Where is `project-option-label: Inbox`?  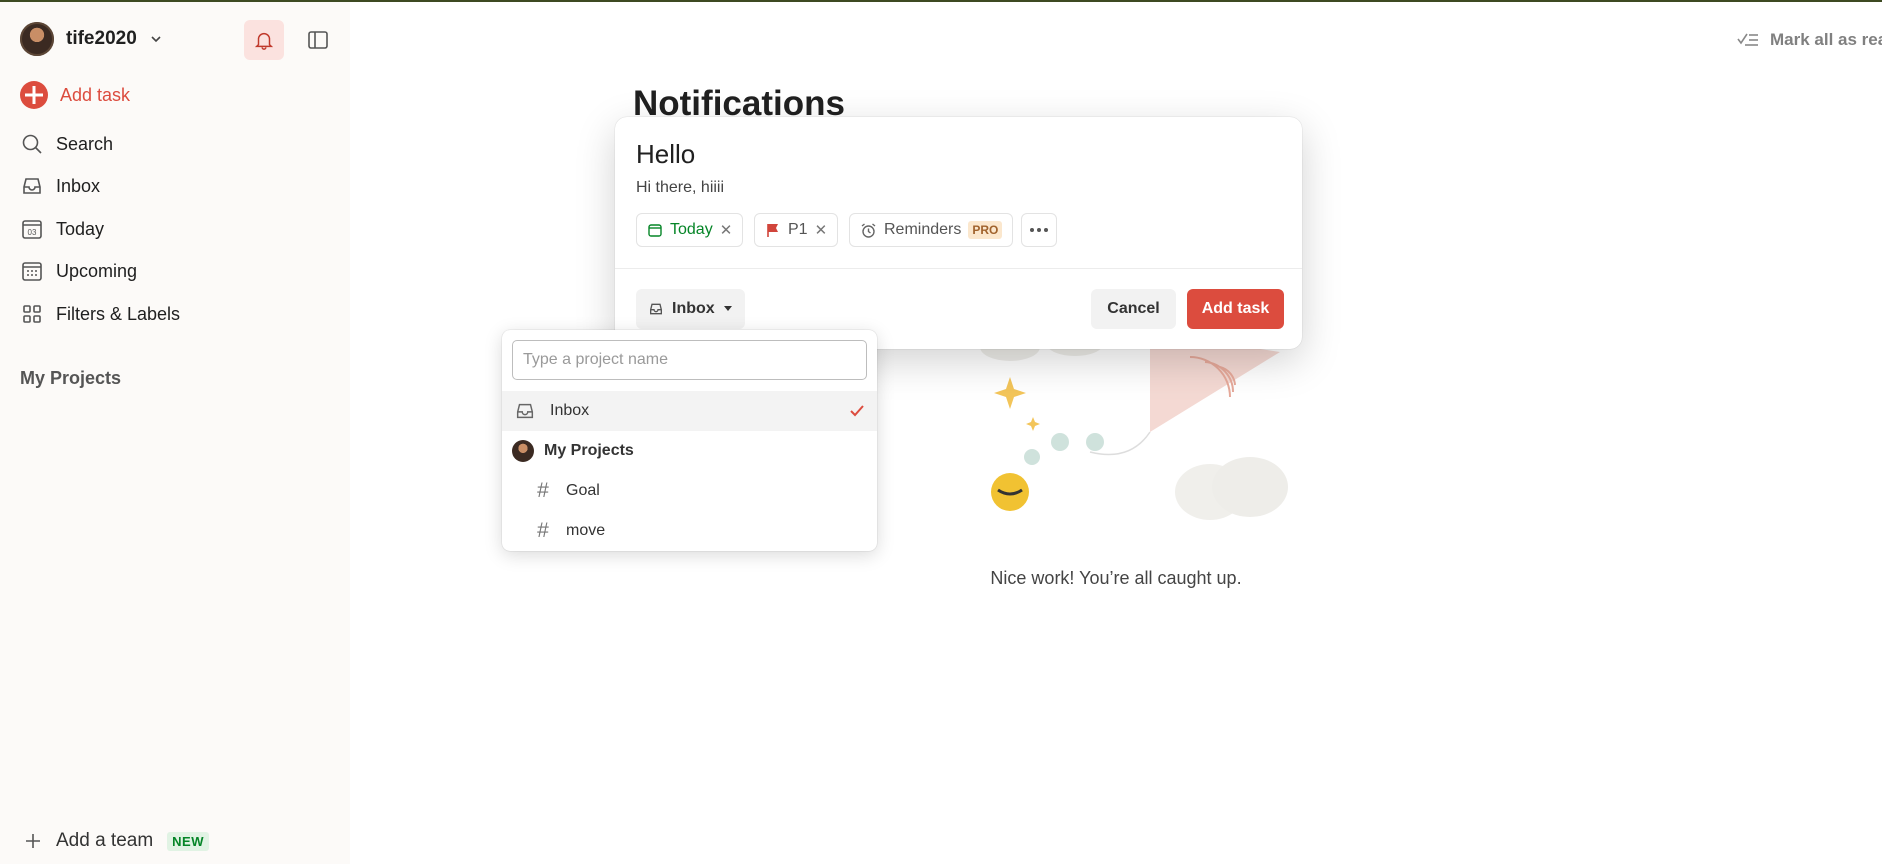 project-option-label: Inbox is located at coordinates (570, 410).